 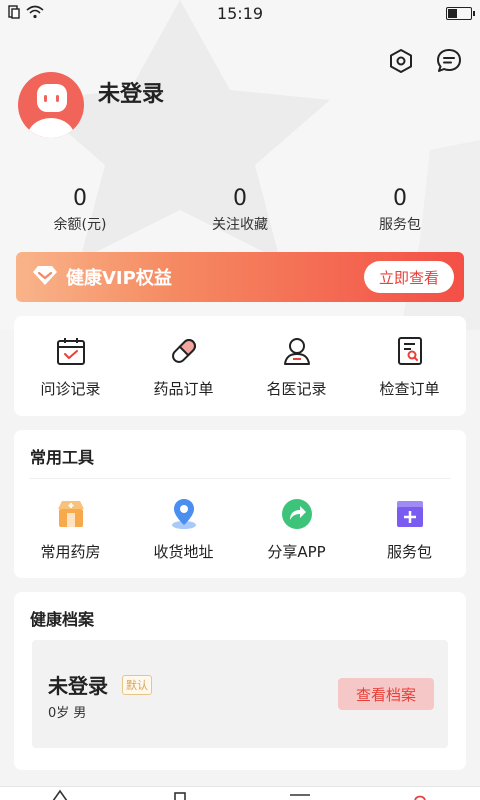 I want to click on stat-service-pack: 0 服务包, so click(x=400, y=210).